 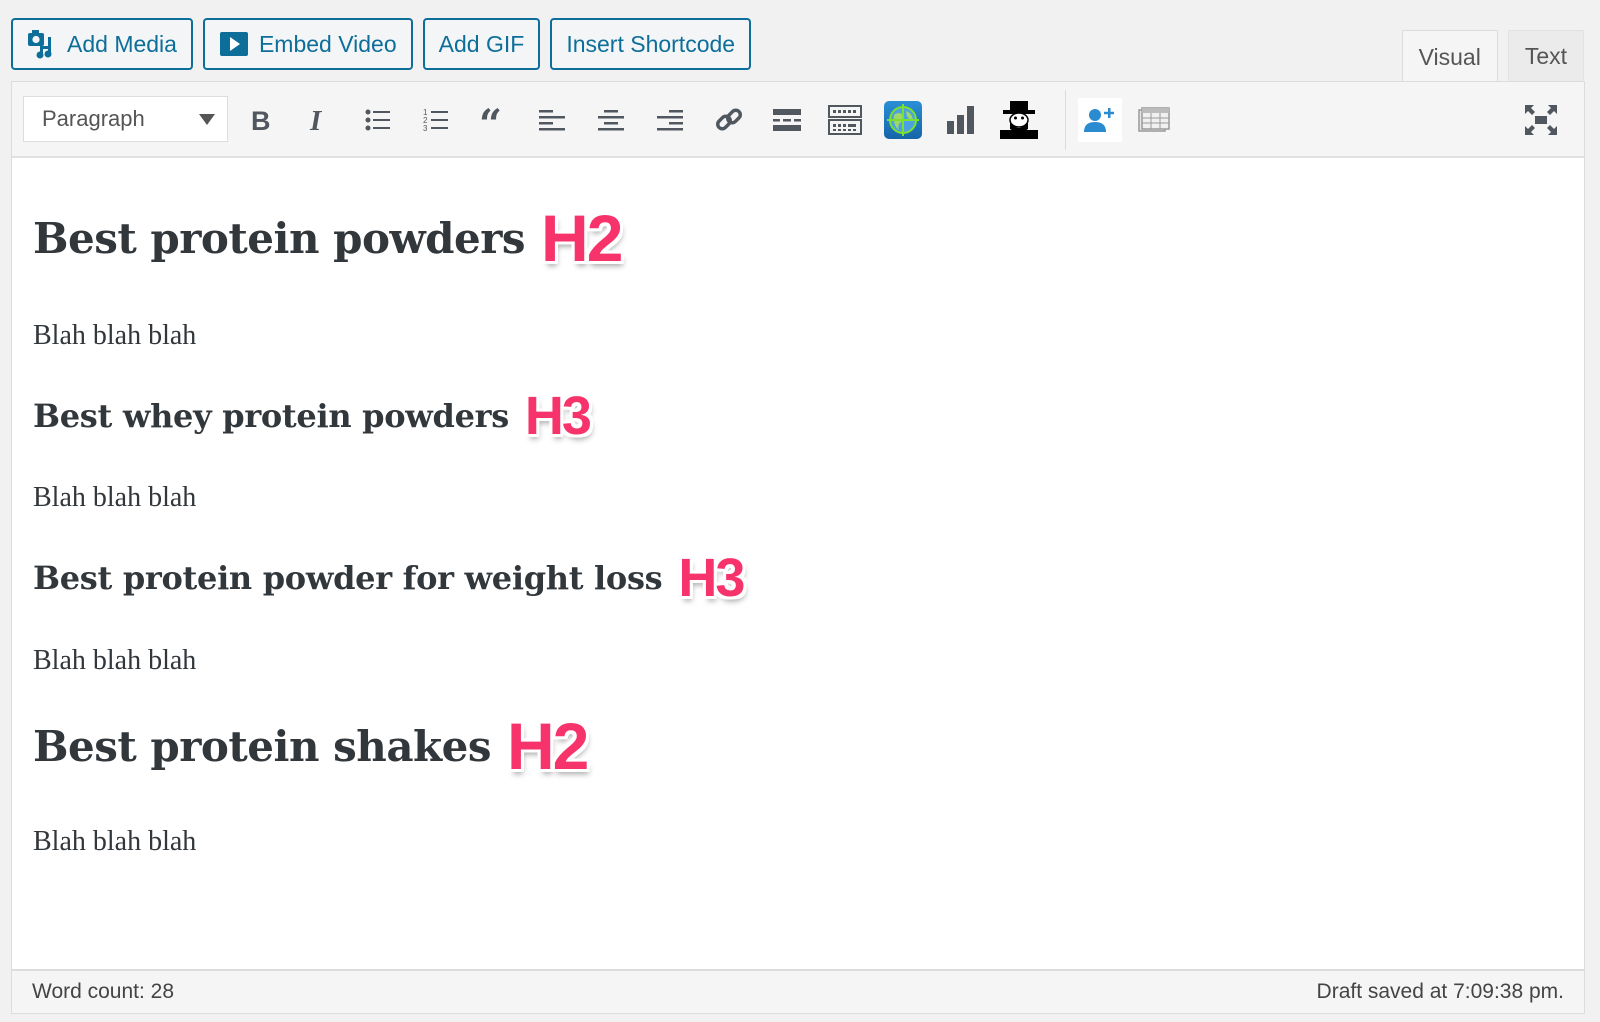 I want to click on add-media-button: Add Media, so click(x=102, y=44).